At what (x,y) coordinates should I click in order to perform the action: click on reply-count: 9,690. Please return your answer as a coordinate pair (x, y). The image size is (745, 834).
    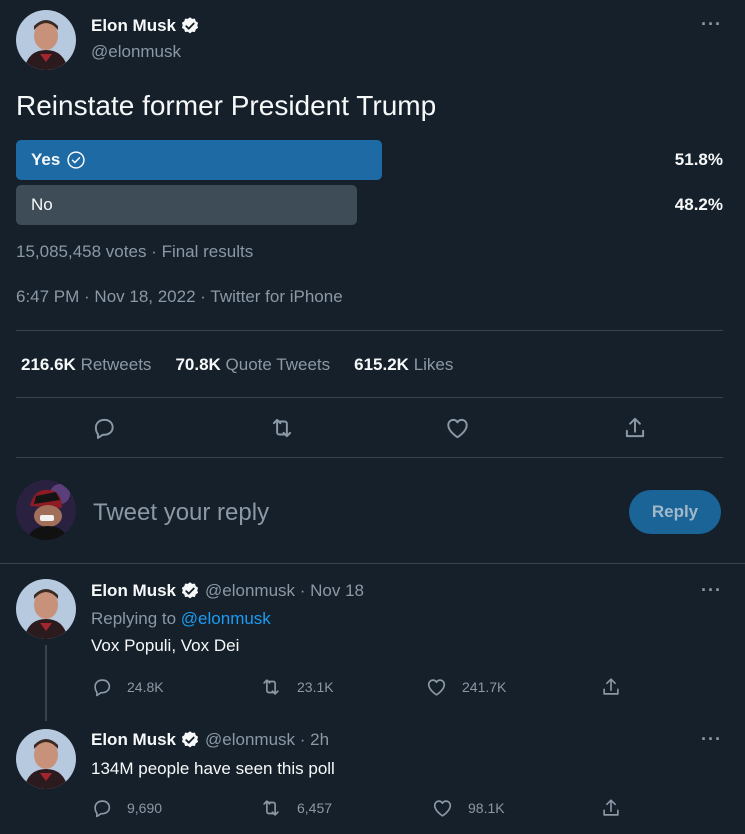
    Looking at the image, I should click on (145, 808).